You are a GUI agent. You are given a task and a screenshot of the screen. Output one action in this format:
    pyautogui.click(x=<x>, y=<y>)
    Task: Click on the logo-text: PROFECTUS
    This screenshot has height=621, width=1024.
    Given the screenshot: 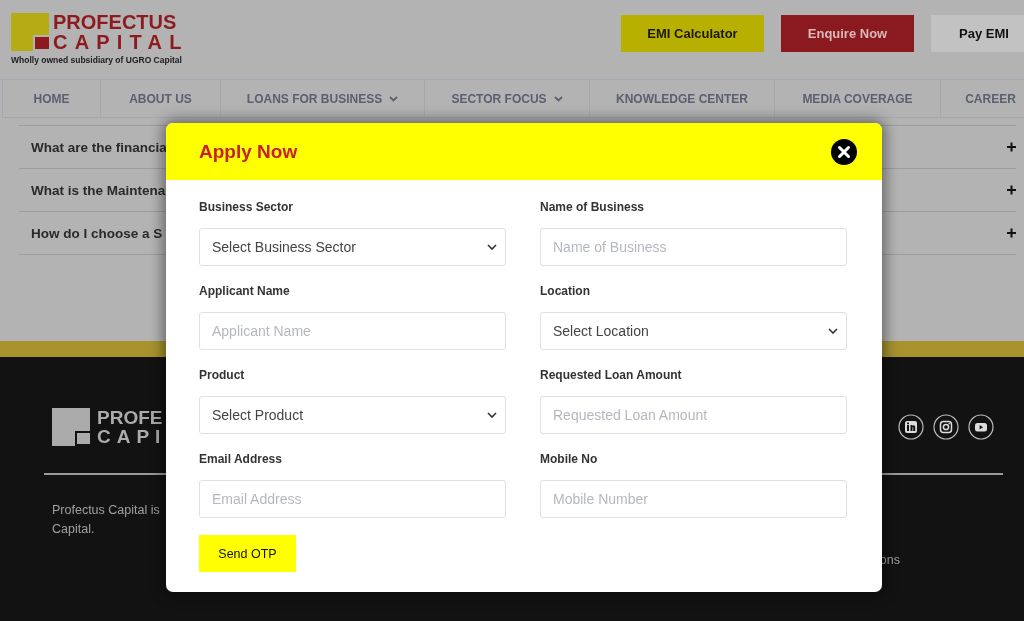 What is the action you would take?
    pyautogui.click(x=115, y=22)
    